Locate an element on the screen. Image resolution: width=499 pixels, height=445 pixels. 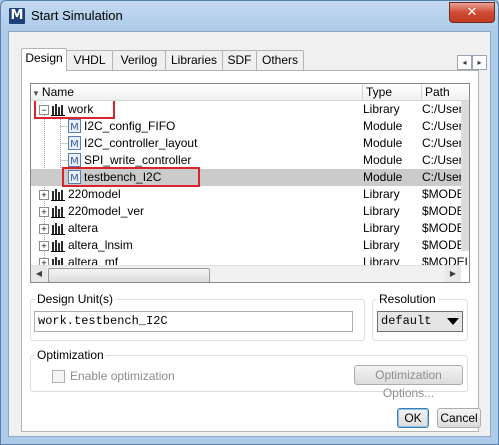
highlight-box-testbench is located at coordinates (131, 177).